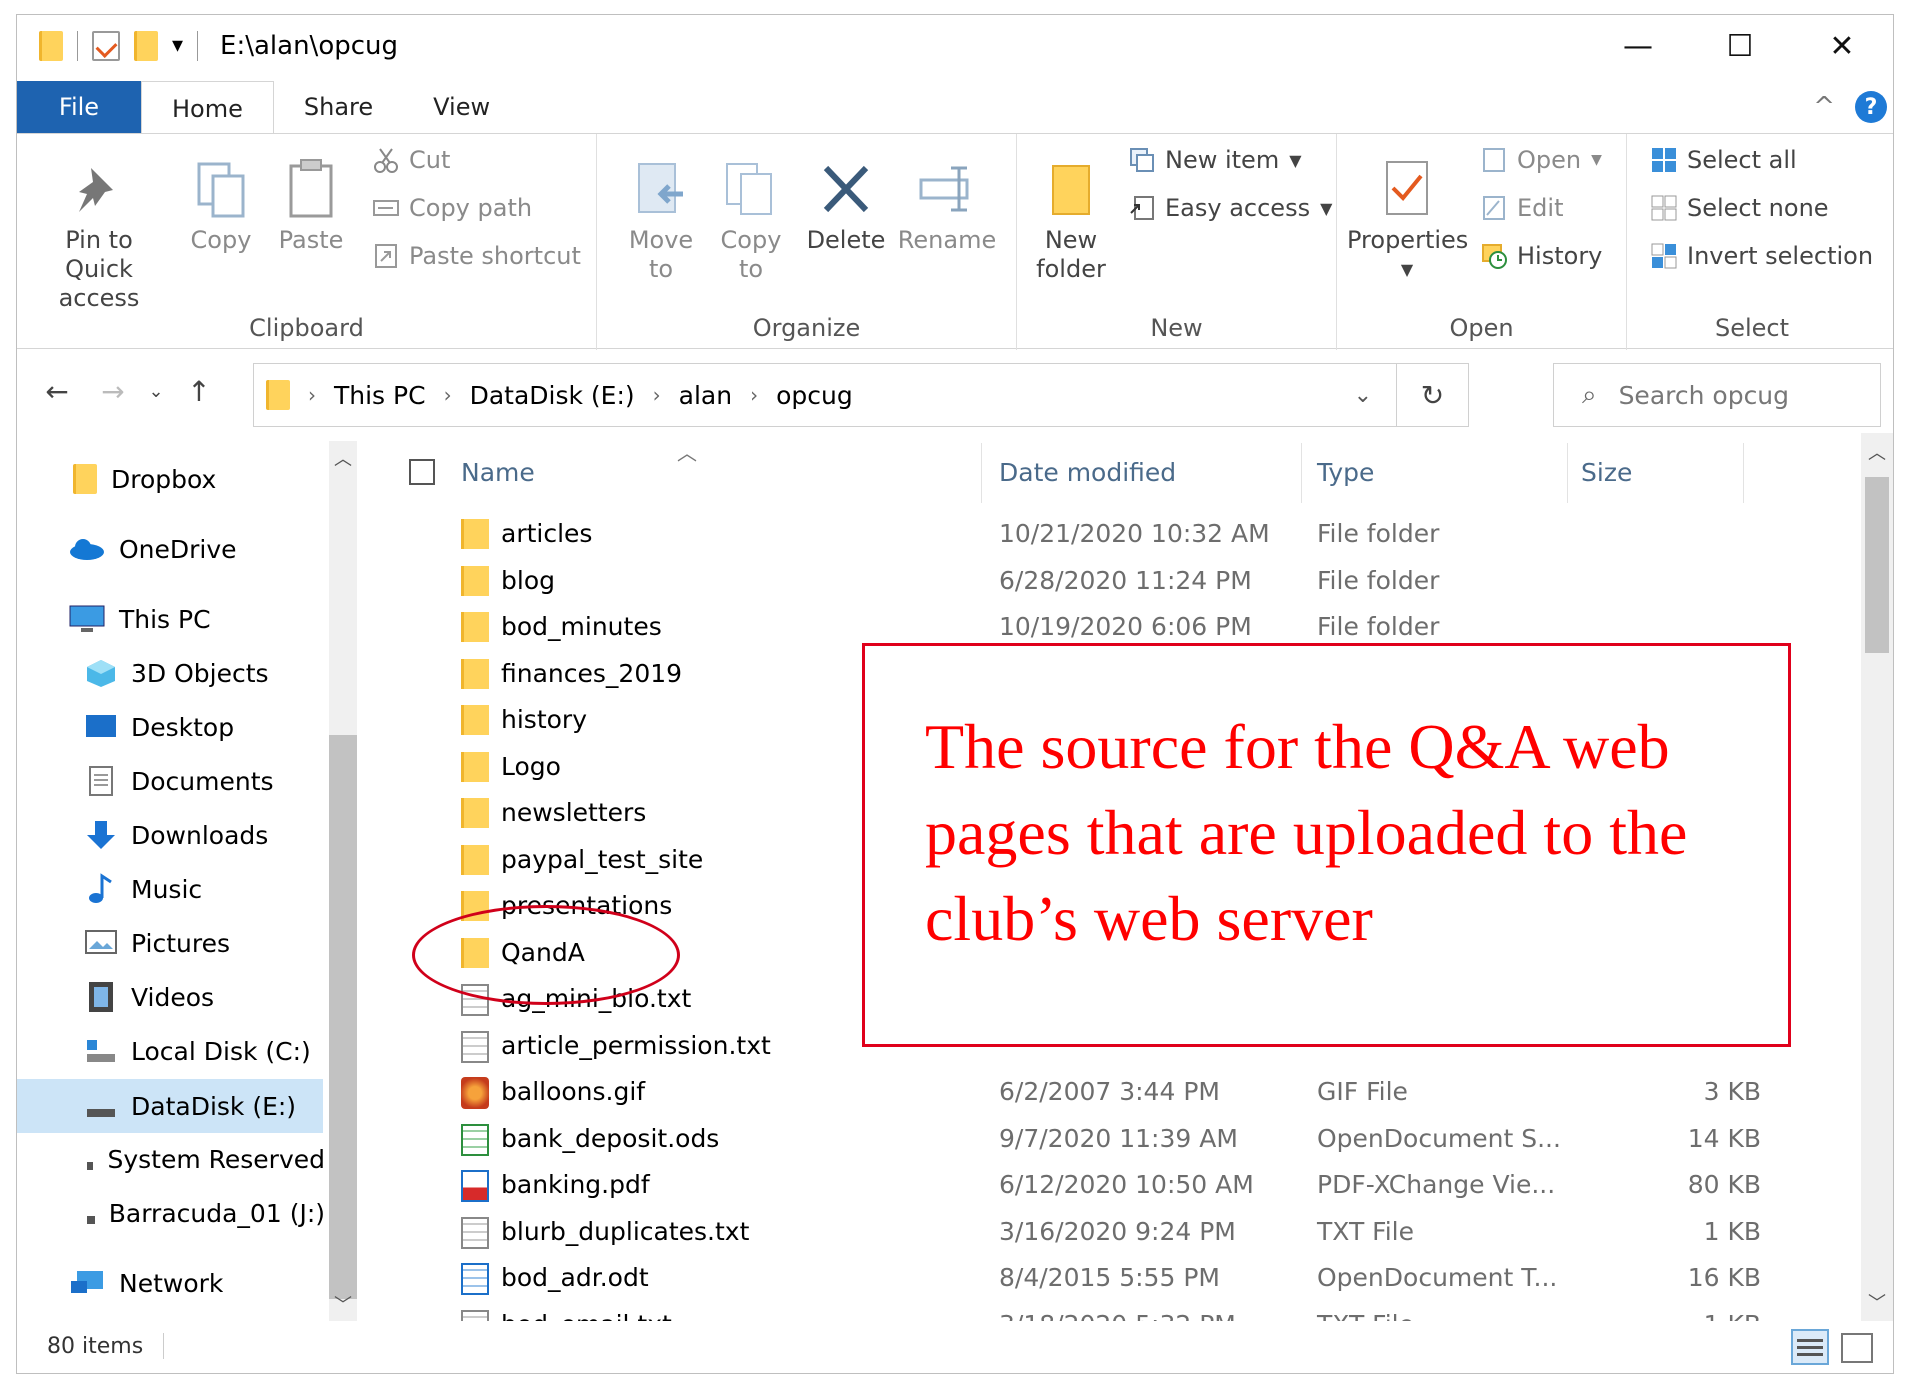 Image resolution: width=1908 pixels, height=1374 pixels. I want to click on paste-shortcut-icon, so click(386, 256).